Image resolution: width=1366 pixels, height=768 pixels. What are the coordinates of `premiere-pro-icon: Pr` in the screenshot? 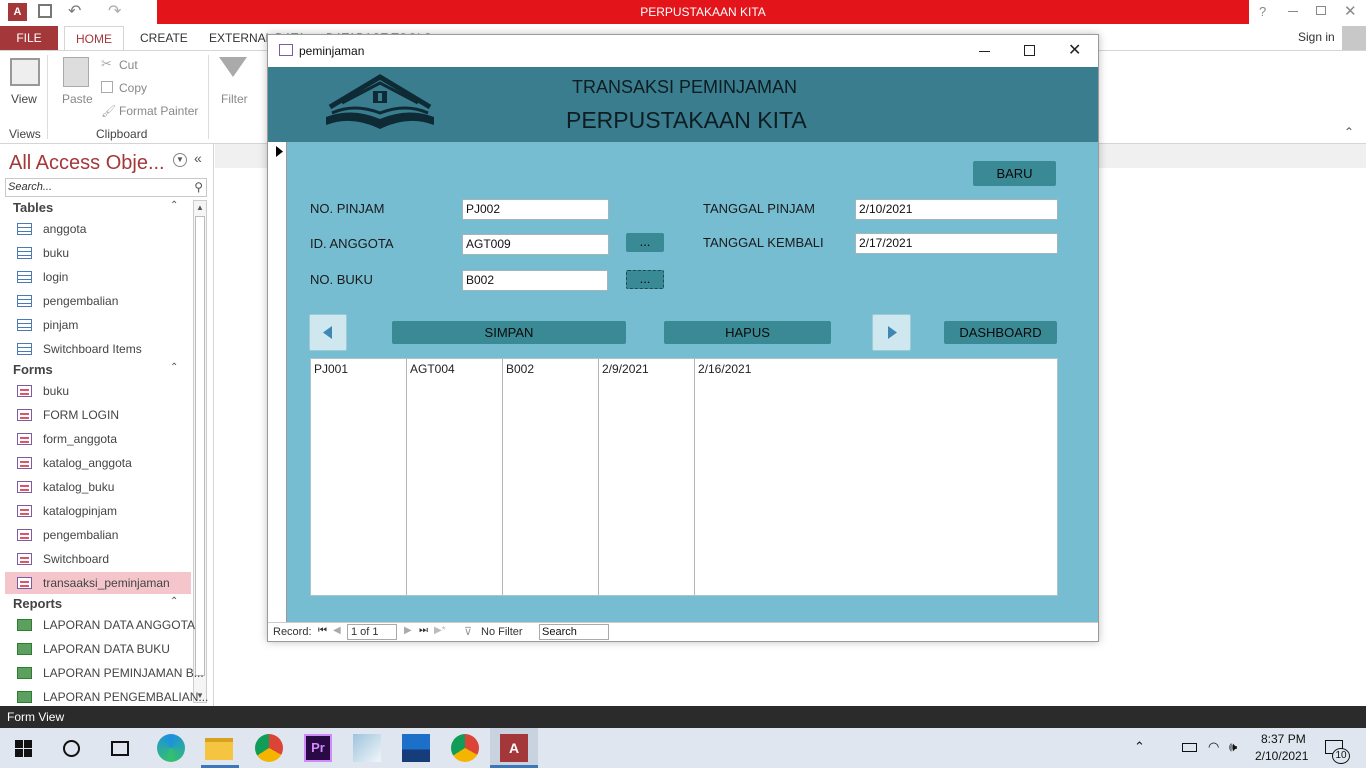 It's located at (318, 748).